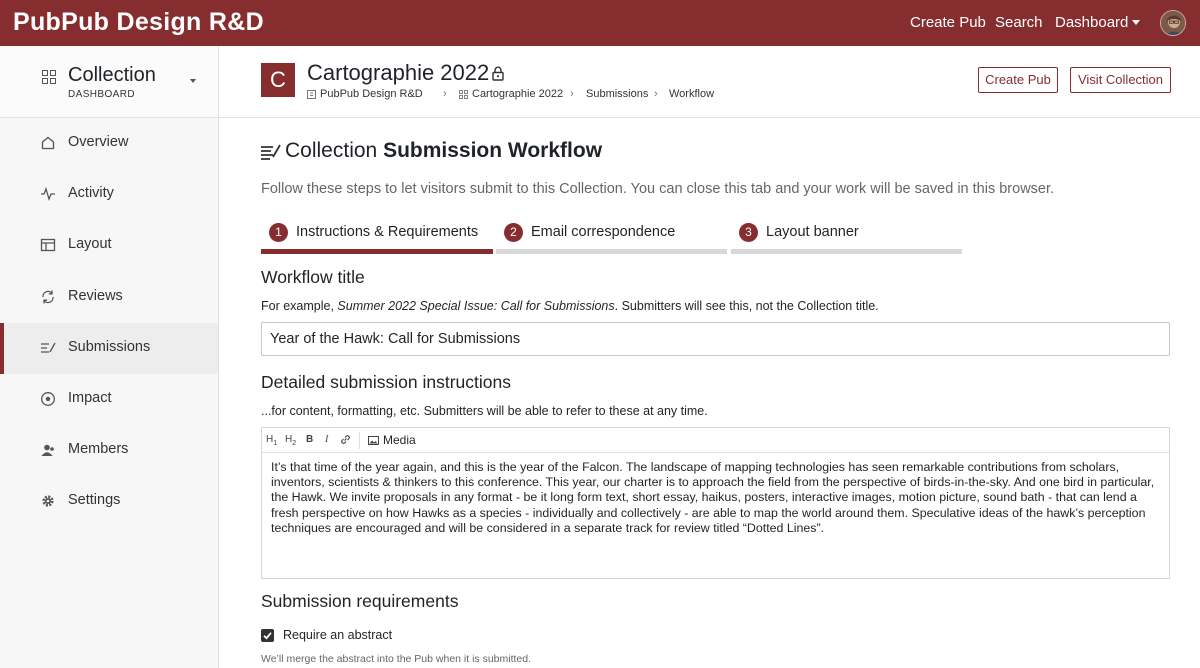  I want to click on breadcrumb-submissions: Submissions, so click(617, 94).